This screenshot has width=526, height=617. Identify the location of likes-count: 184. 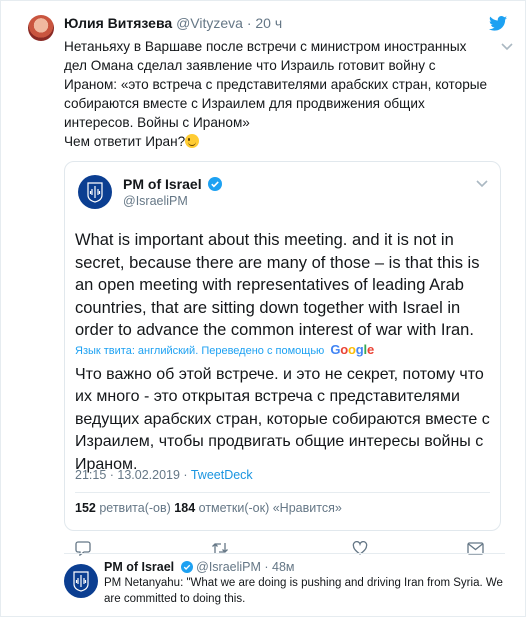
(184, 508).